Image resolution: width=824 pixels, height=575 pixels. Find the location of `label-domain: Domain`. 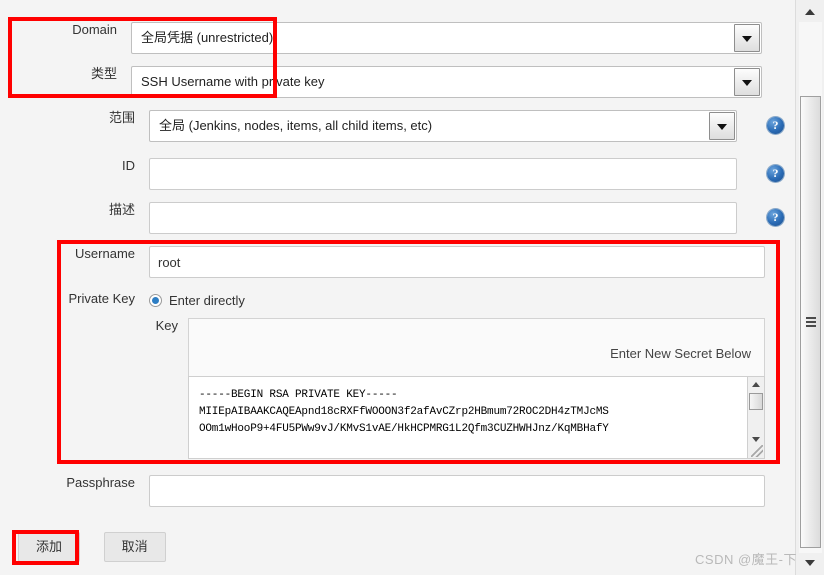

label-domain: Domain is located at coordinates (94, 29).